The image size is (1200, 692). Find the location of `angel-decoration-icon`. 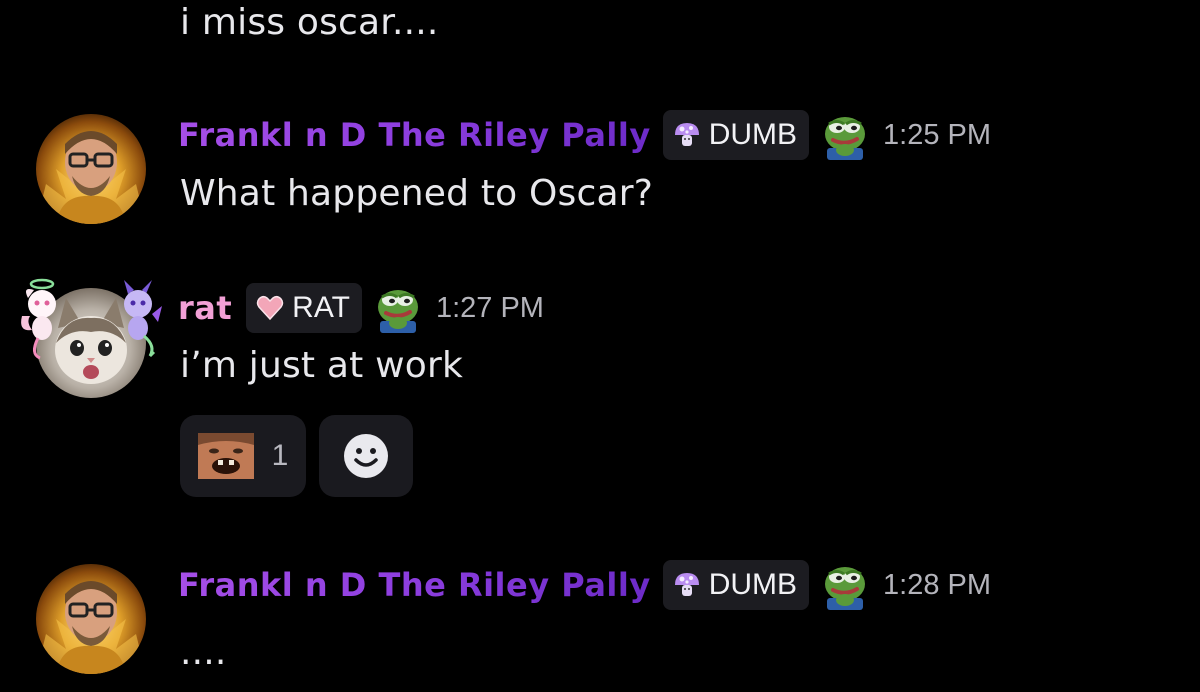

angel-decoration-icon is located at coordinates (38, 319).